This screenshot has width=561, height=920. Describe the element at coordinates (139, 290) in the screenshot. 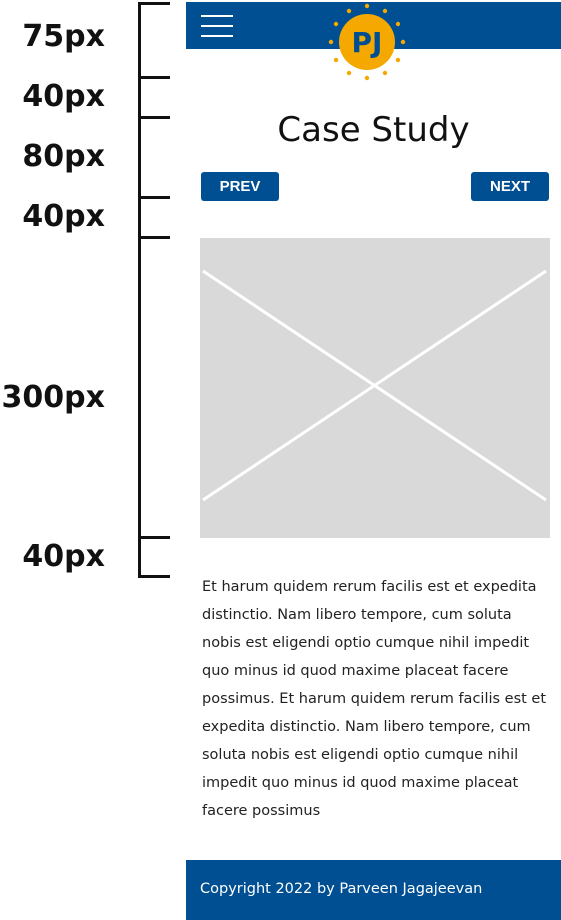

I see `ruler-vertical-line` at that location.